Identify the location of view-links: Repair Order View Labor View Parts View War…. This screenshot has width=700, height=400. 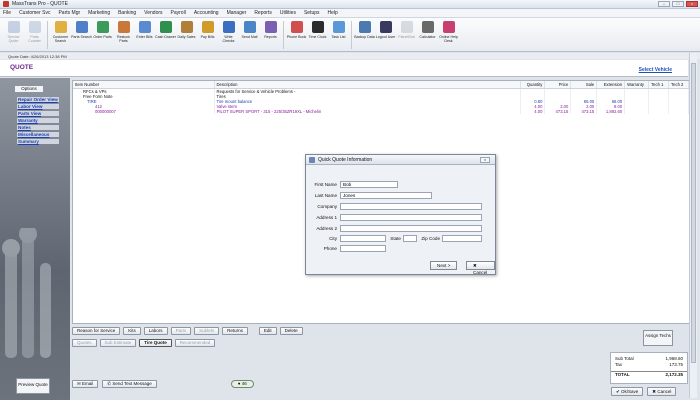
(38, 120).